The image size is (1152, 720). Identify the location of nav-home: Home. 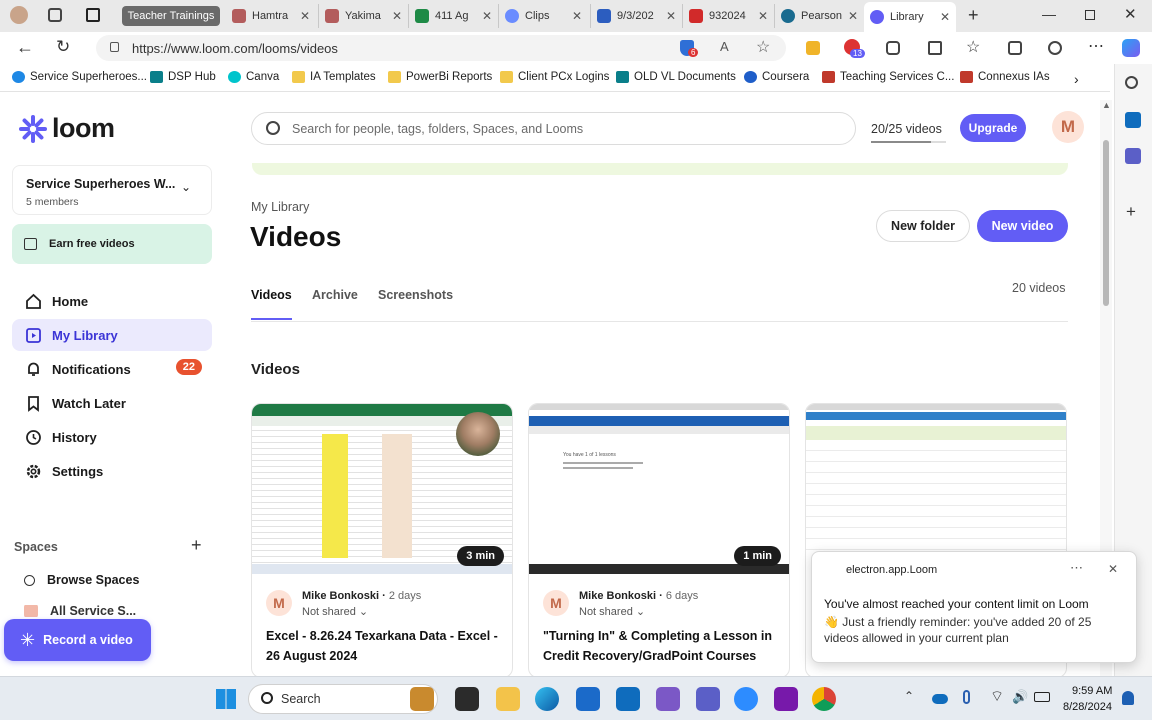
(112, 301).